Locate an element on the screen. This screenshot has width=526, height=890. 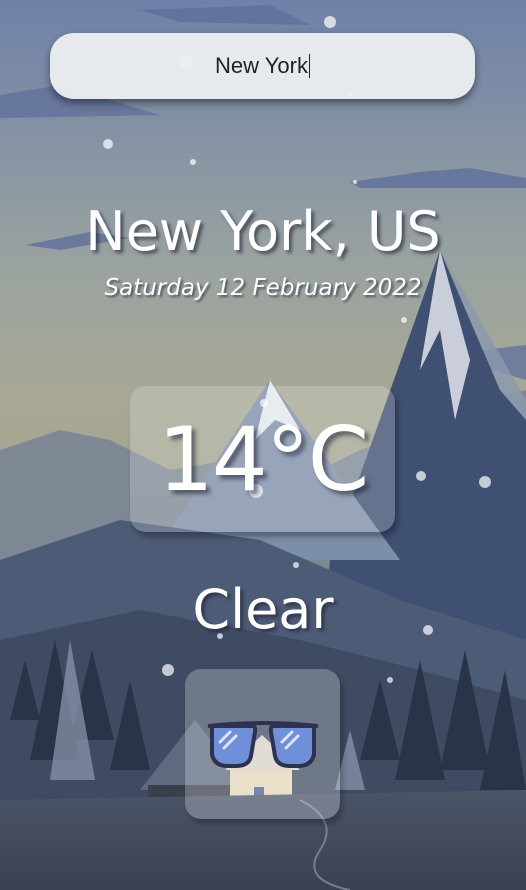
search-input-value: New York is located at coordinates (261, 65).